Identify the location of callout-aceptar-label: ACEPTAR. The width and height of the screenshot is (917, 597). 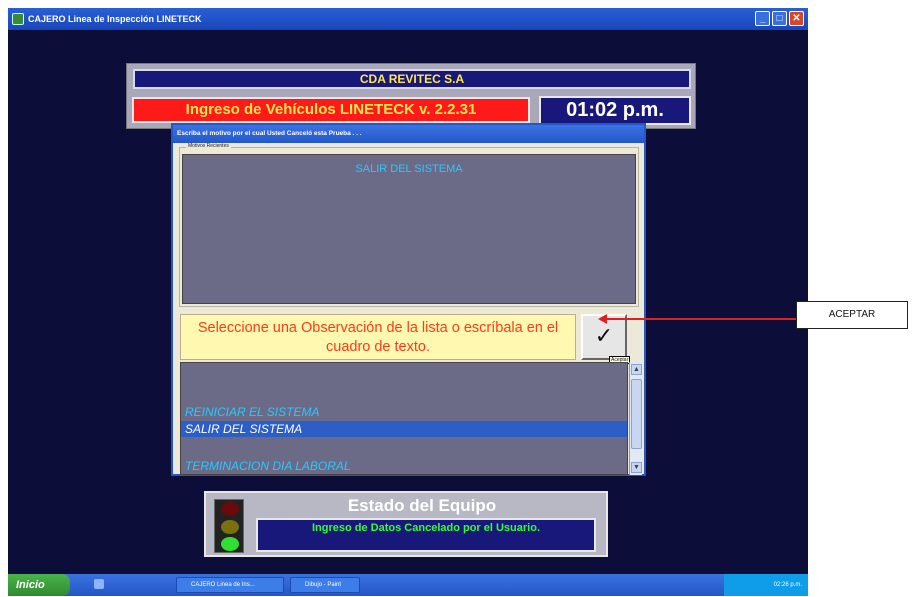
(852, 315).